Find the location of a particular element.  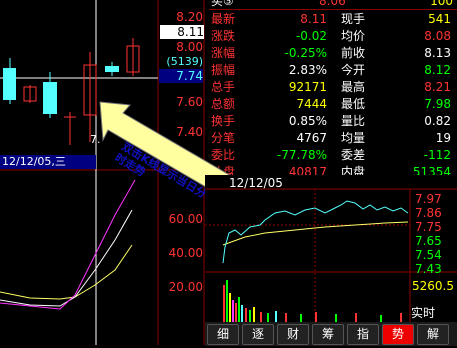

quote-label: 现手 is located at coordinates (353, 19).